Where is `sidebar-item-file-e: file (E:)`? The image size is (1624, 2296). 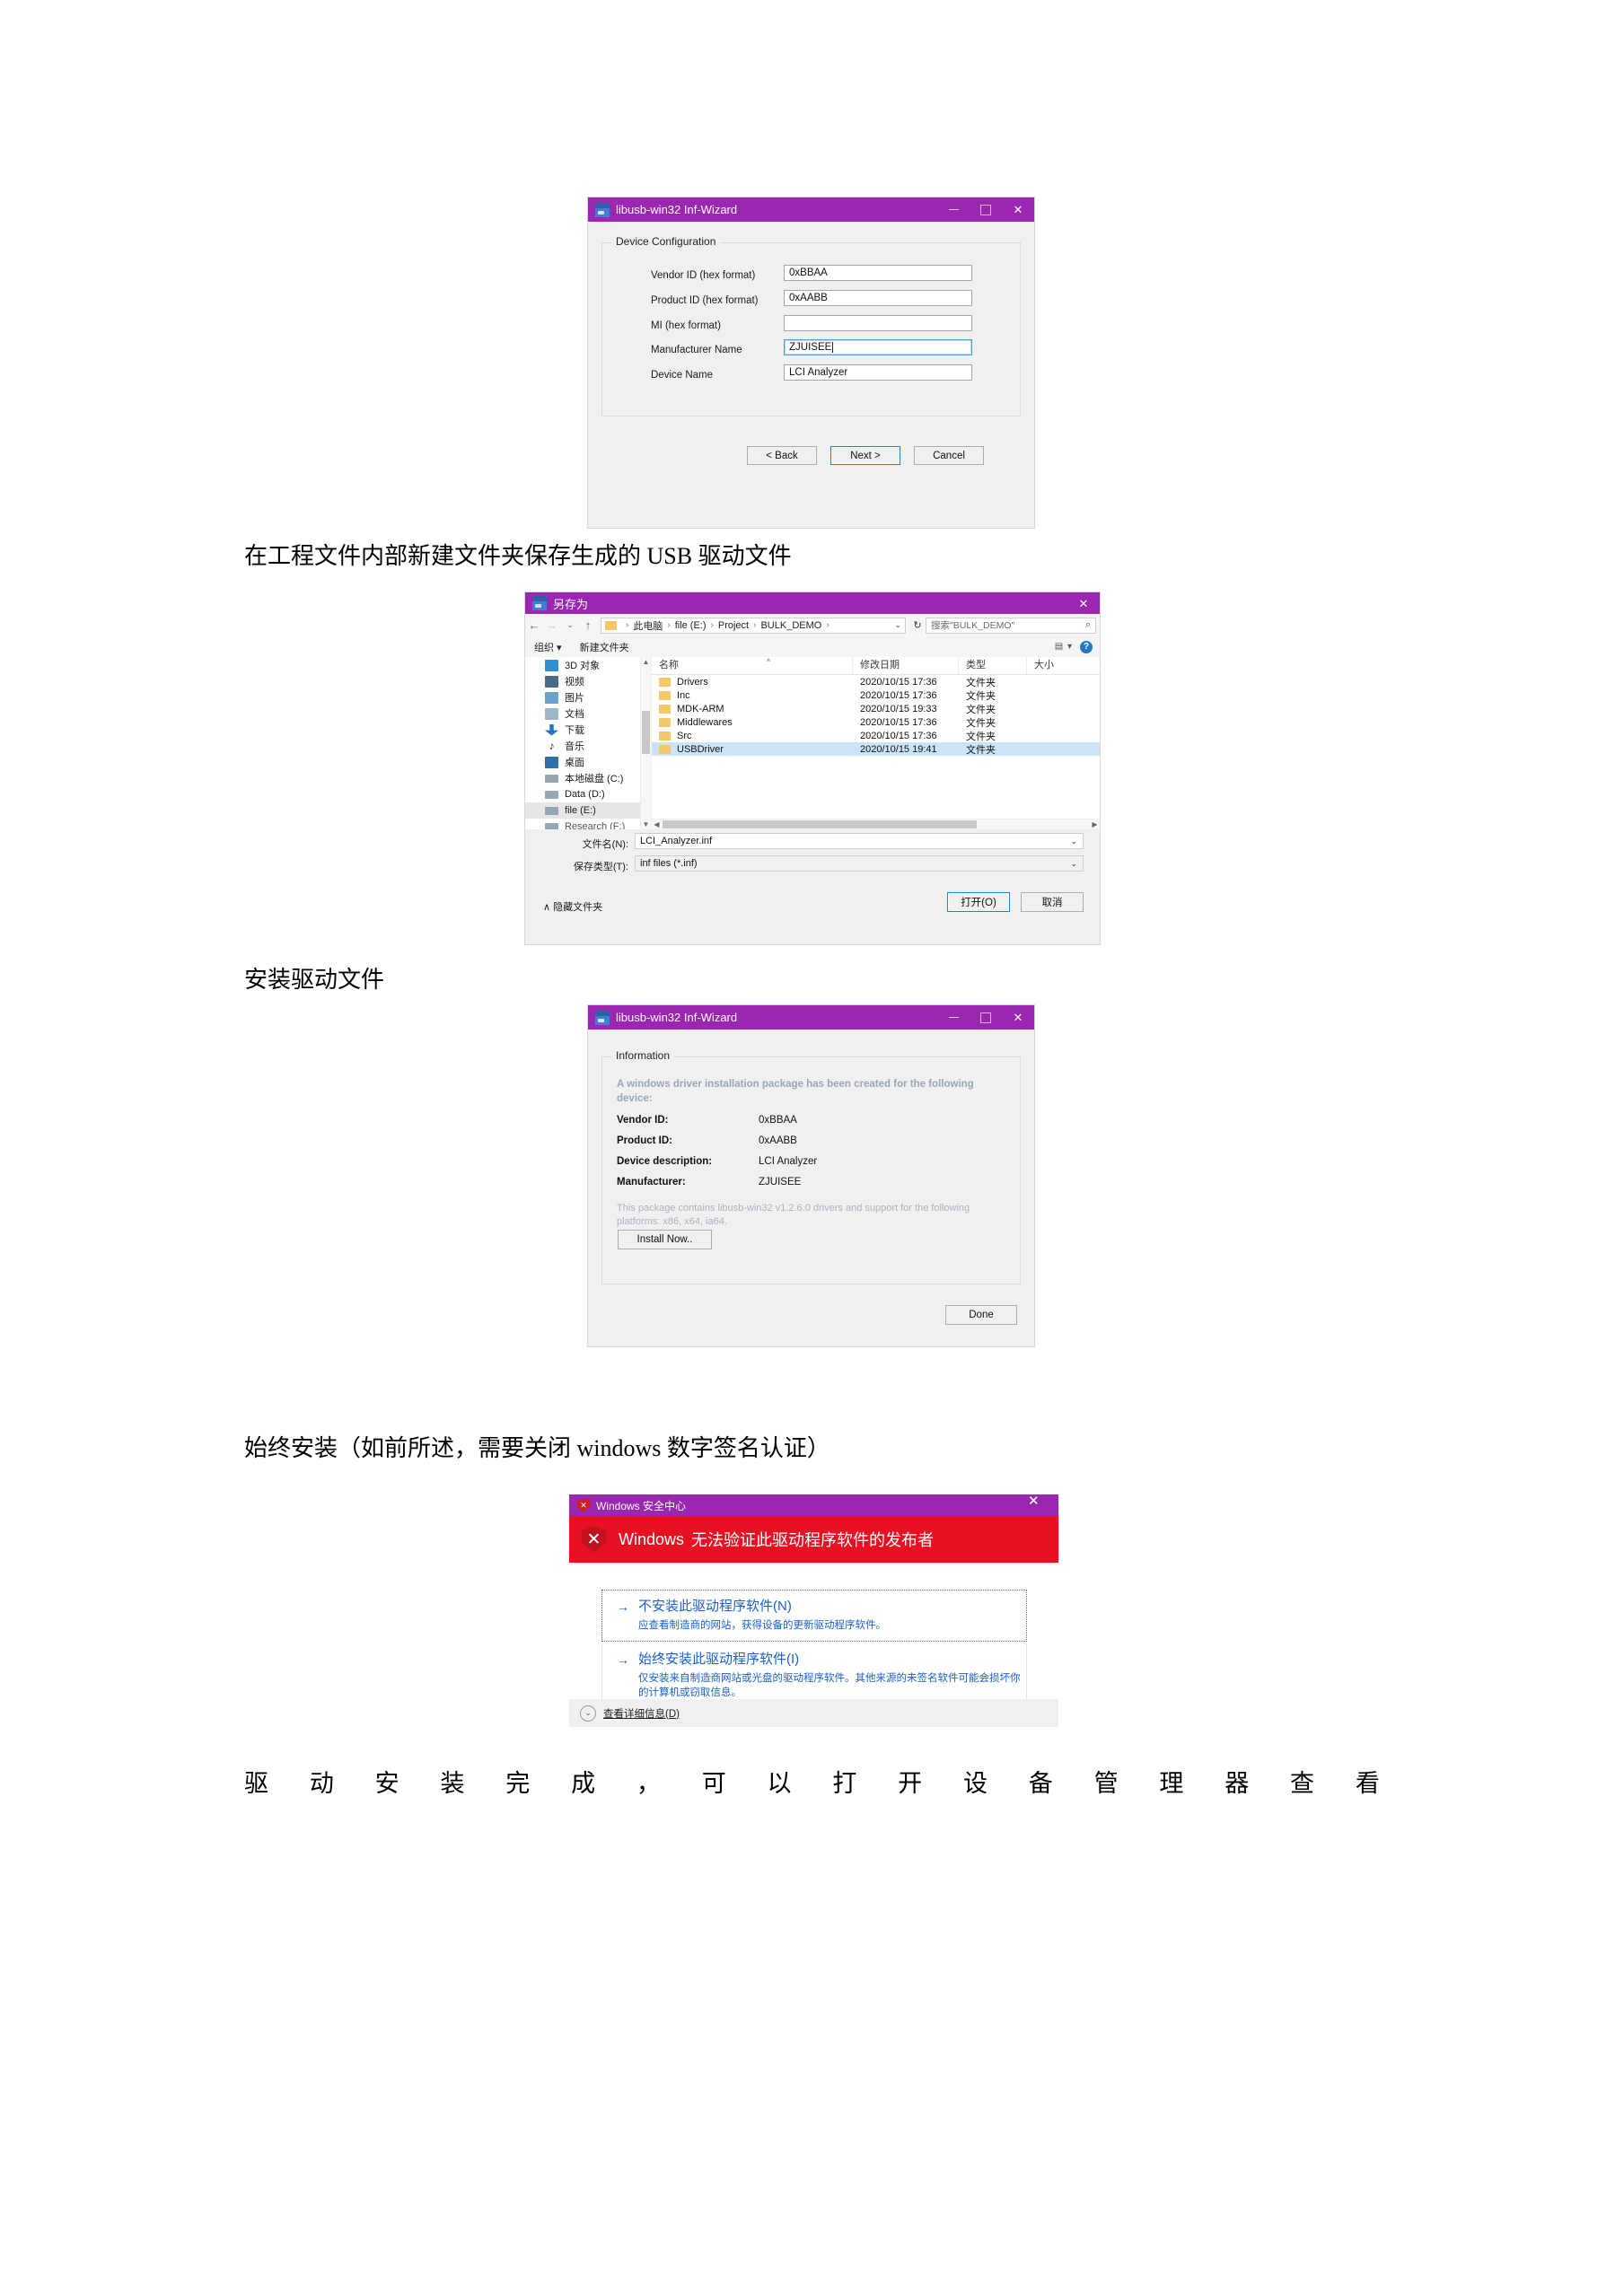 sidebar-item-file-e: file (E:) is located at coordinates (588, 810).